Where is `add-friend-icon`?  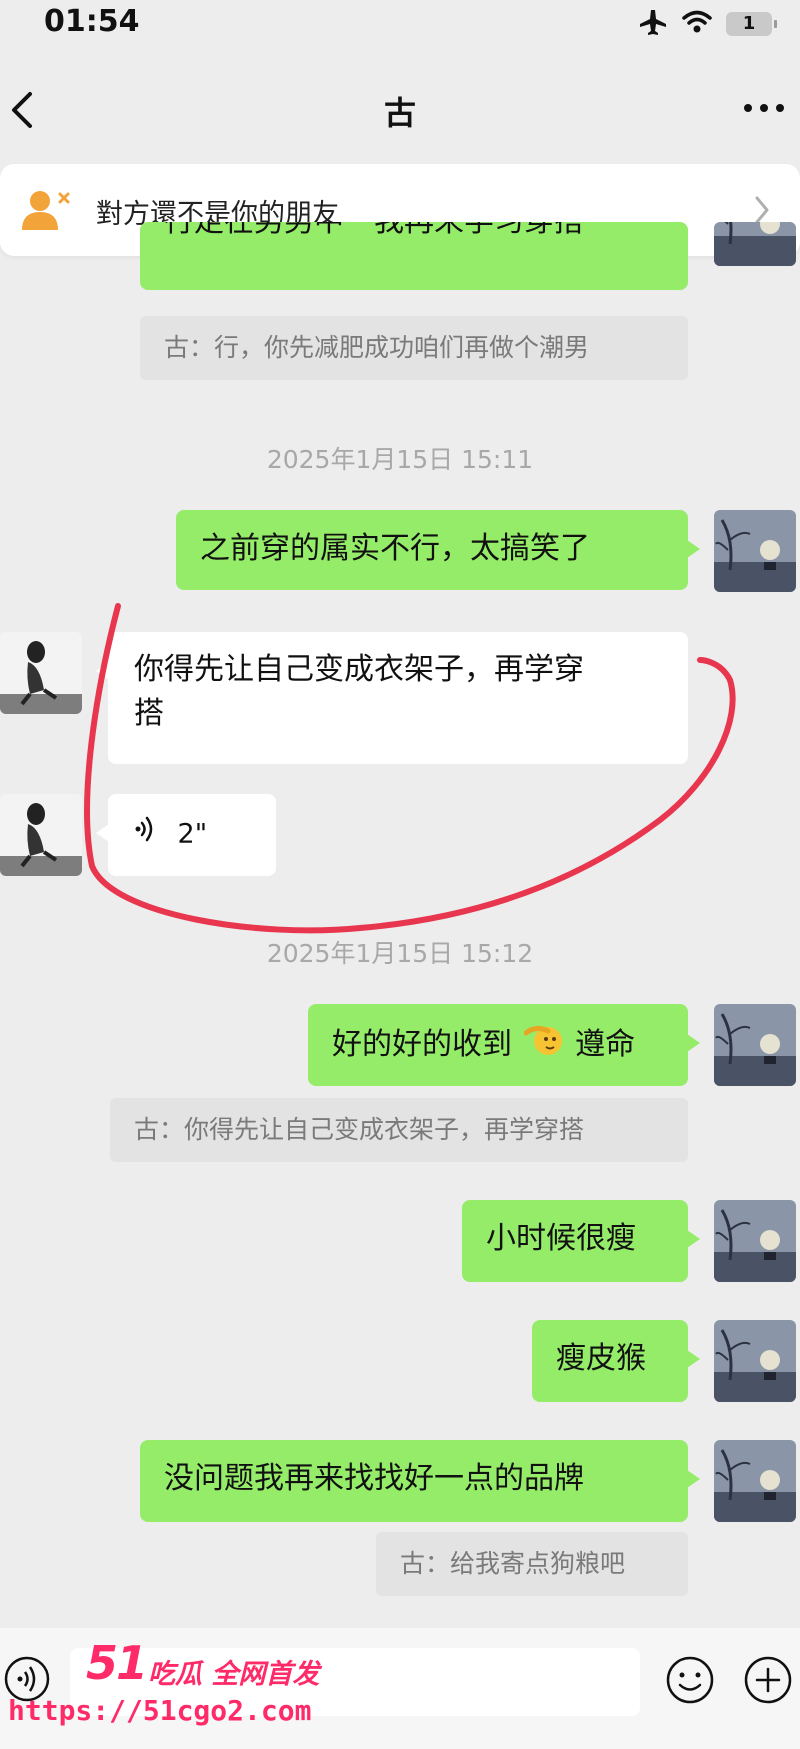
add-friend-icon is located at coordinates (46, 210).